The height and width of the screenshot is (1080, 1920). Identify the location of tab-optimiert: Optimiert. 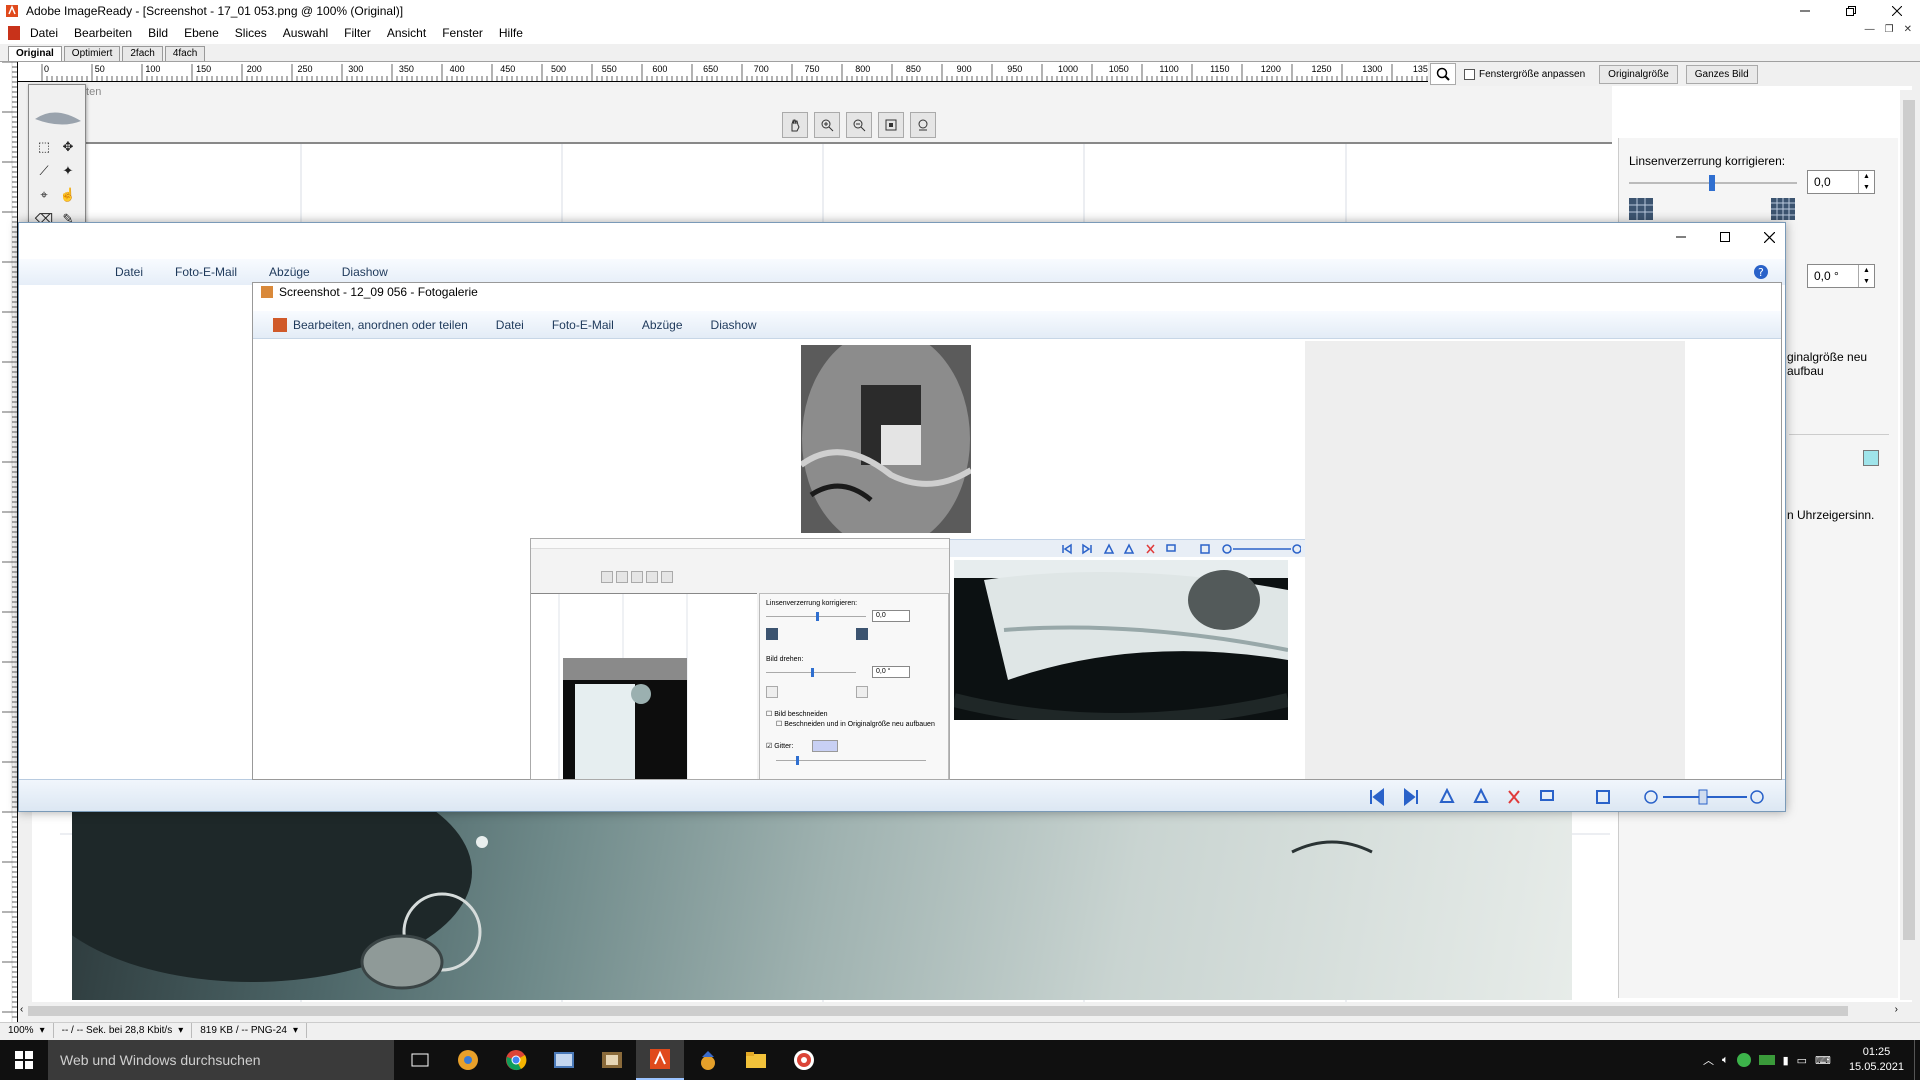
(92, 53).